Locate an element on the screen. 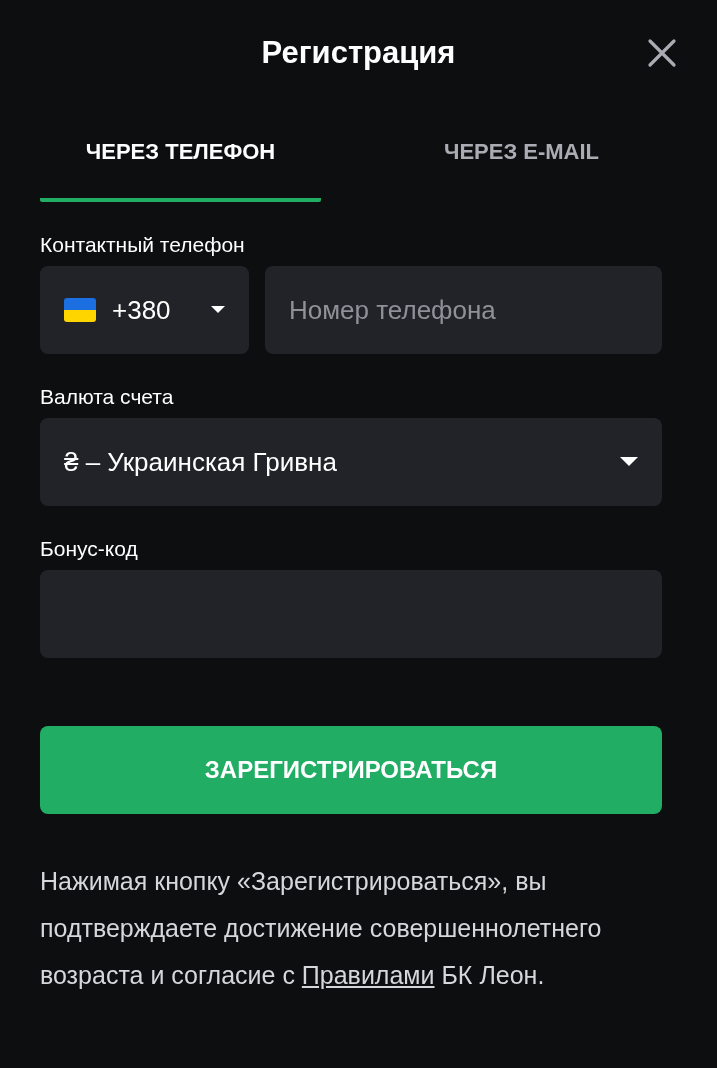 Image resolution: width=717 pixels, height=1068 pixels. country-code-dropdown: +380 is located at coordinates (144, 310).